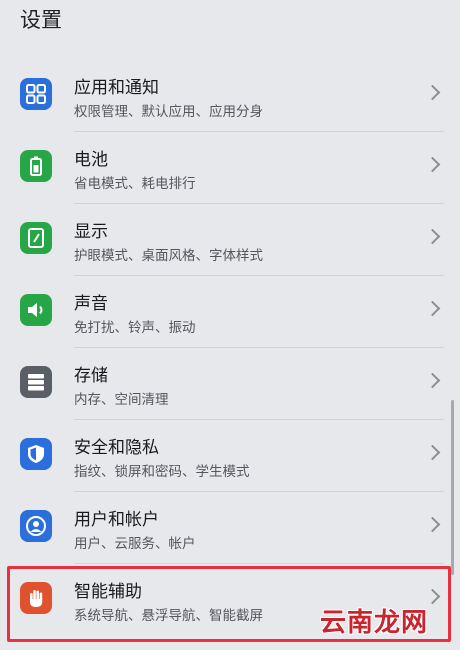 Image resolution: width=460 pixels, height=650 pixels. I want to click on user-icon, so click(36, 526).